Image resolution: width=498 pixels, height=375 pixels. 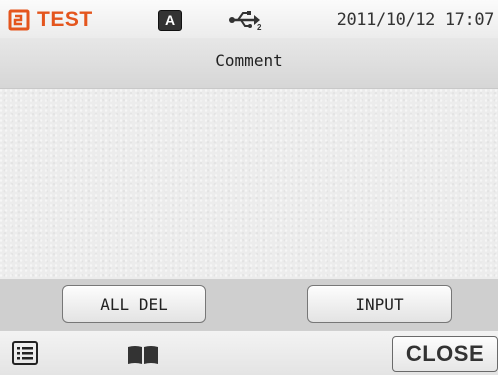 What do you see at coordinates (249, 304) in the screenshot?
I see `button-row: ALL DEL INPUT` at bounding box center [249, 304].